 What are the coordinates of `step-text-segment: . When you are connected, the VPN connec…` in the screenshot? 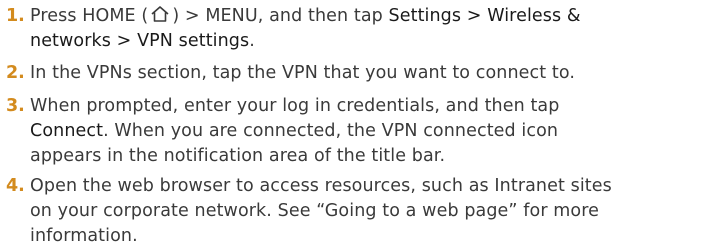 It's located at (331, 131).